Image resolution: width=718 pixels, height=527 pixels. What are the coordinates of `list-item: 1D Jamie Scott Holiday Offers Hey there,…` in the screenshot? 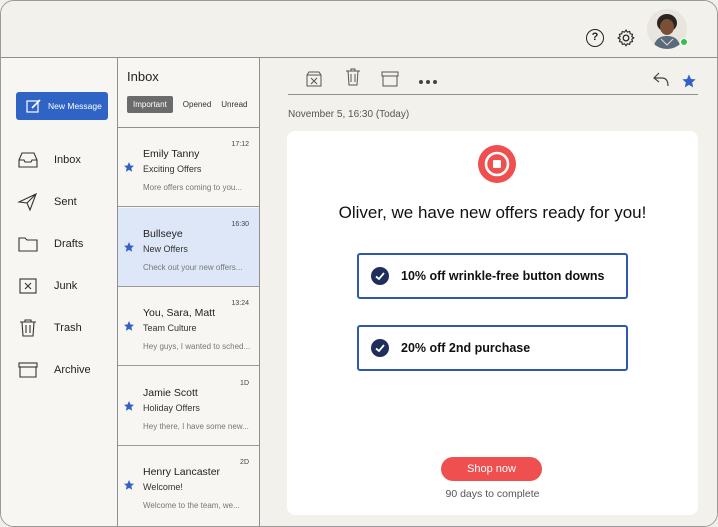 It's located at (188, 406).